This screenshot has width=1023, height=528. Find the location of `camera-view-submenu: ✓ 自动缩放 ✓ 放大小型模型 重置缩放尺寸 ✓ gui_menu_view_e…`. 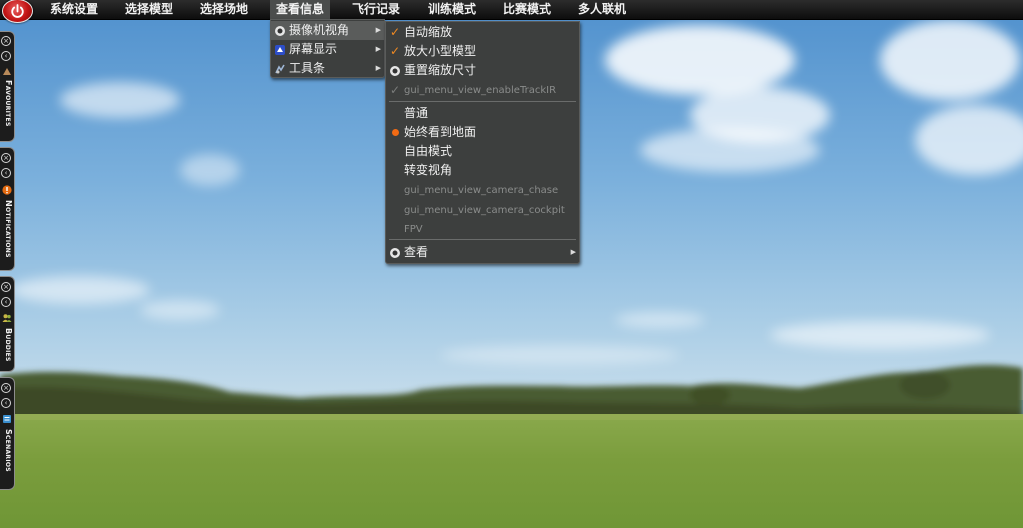

camera-view-submenu: ✓ 自动缩放 ✓ 放大小型模型 重置缩放尺寸 ✓ gui_menu_view_e… is located at coordinates (482, 142).